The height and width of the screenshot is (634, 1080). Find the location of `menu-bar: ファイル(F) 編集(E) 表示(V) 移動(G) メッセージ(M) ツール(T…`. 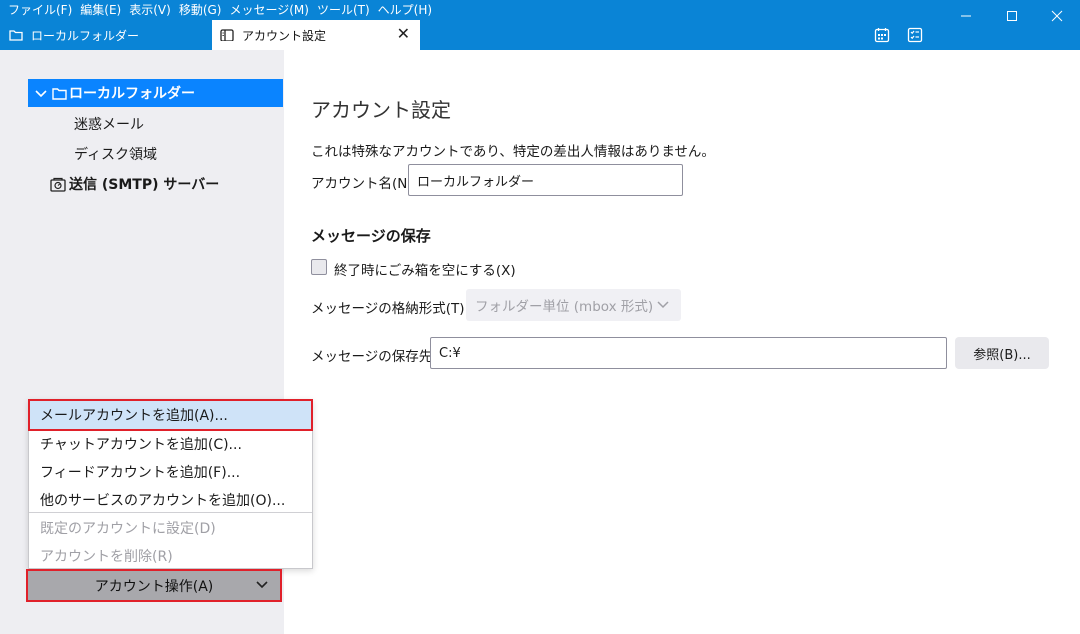

menu-bar: ファイル(F) 編集(E) 表示(V) 移動(G) メッセージ(M) ツール(T… is located at coordinates (218, 10).